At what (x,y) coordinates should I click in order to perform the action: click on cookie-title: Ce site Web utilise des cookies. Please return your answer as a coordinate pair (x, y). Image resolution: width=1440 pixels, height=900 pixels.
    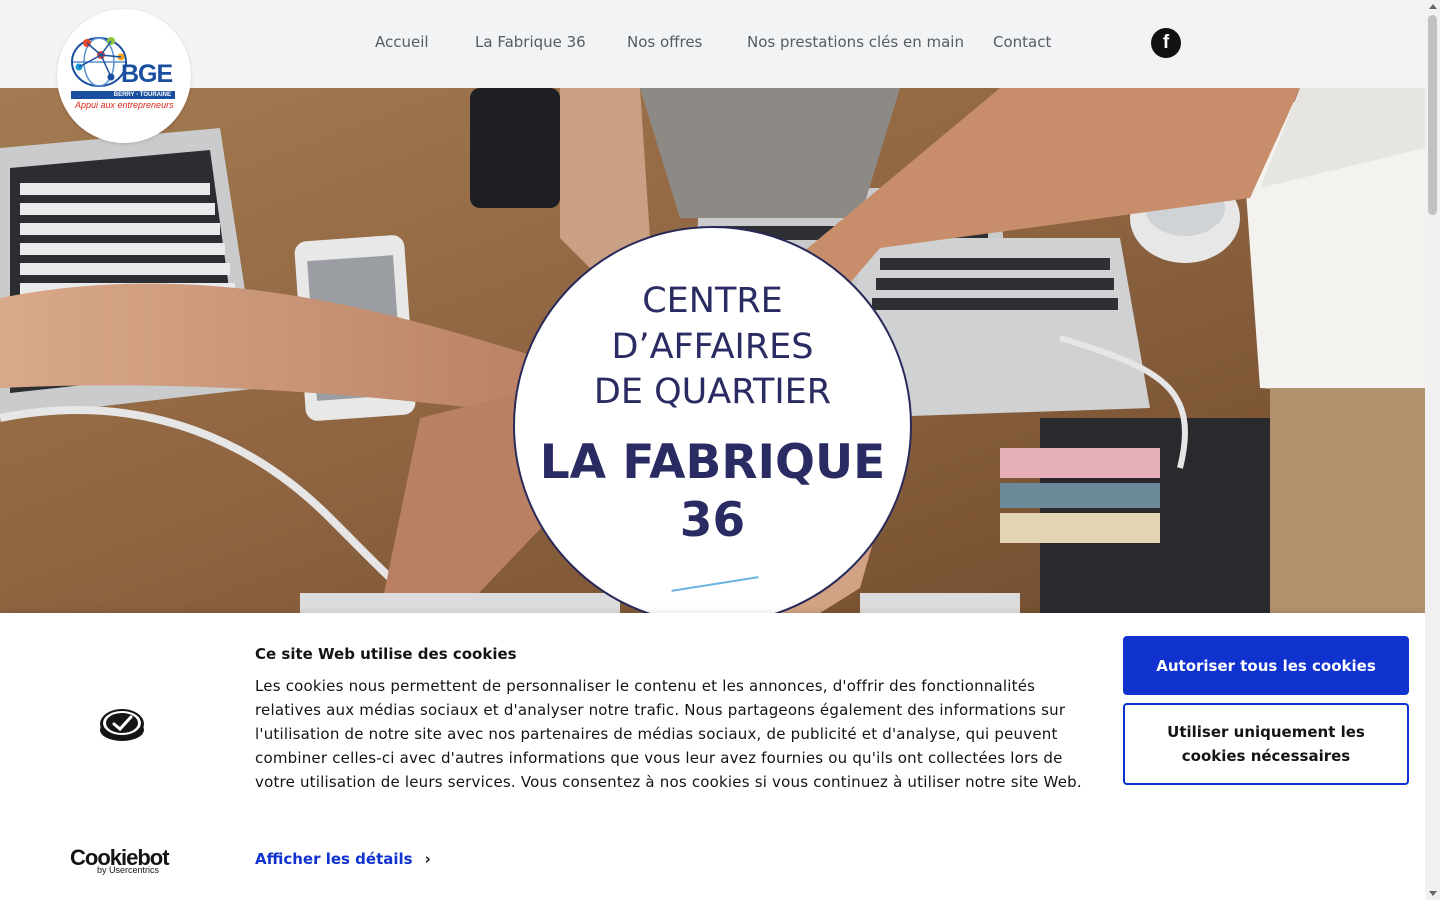
    Looking at the image, I should click on (386, 654).